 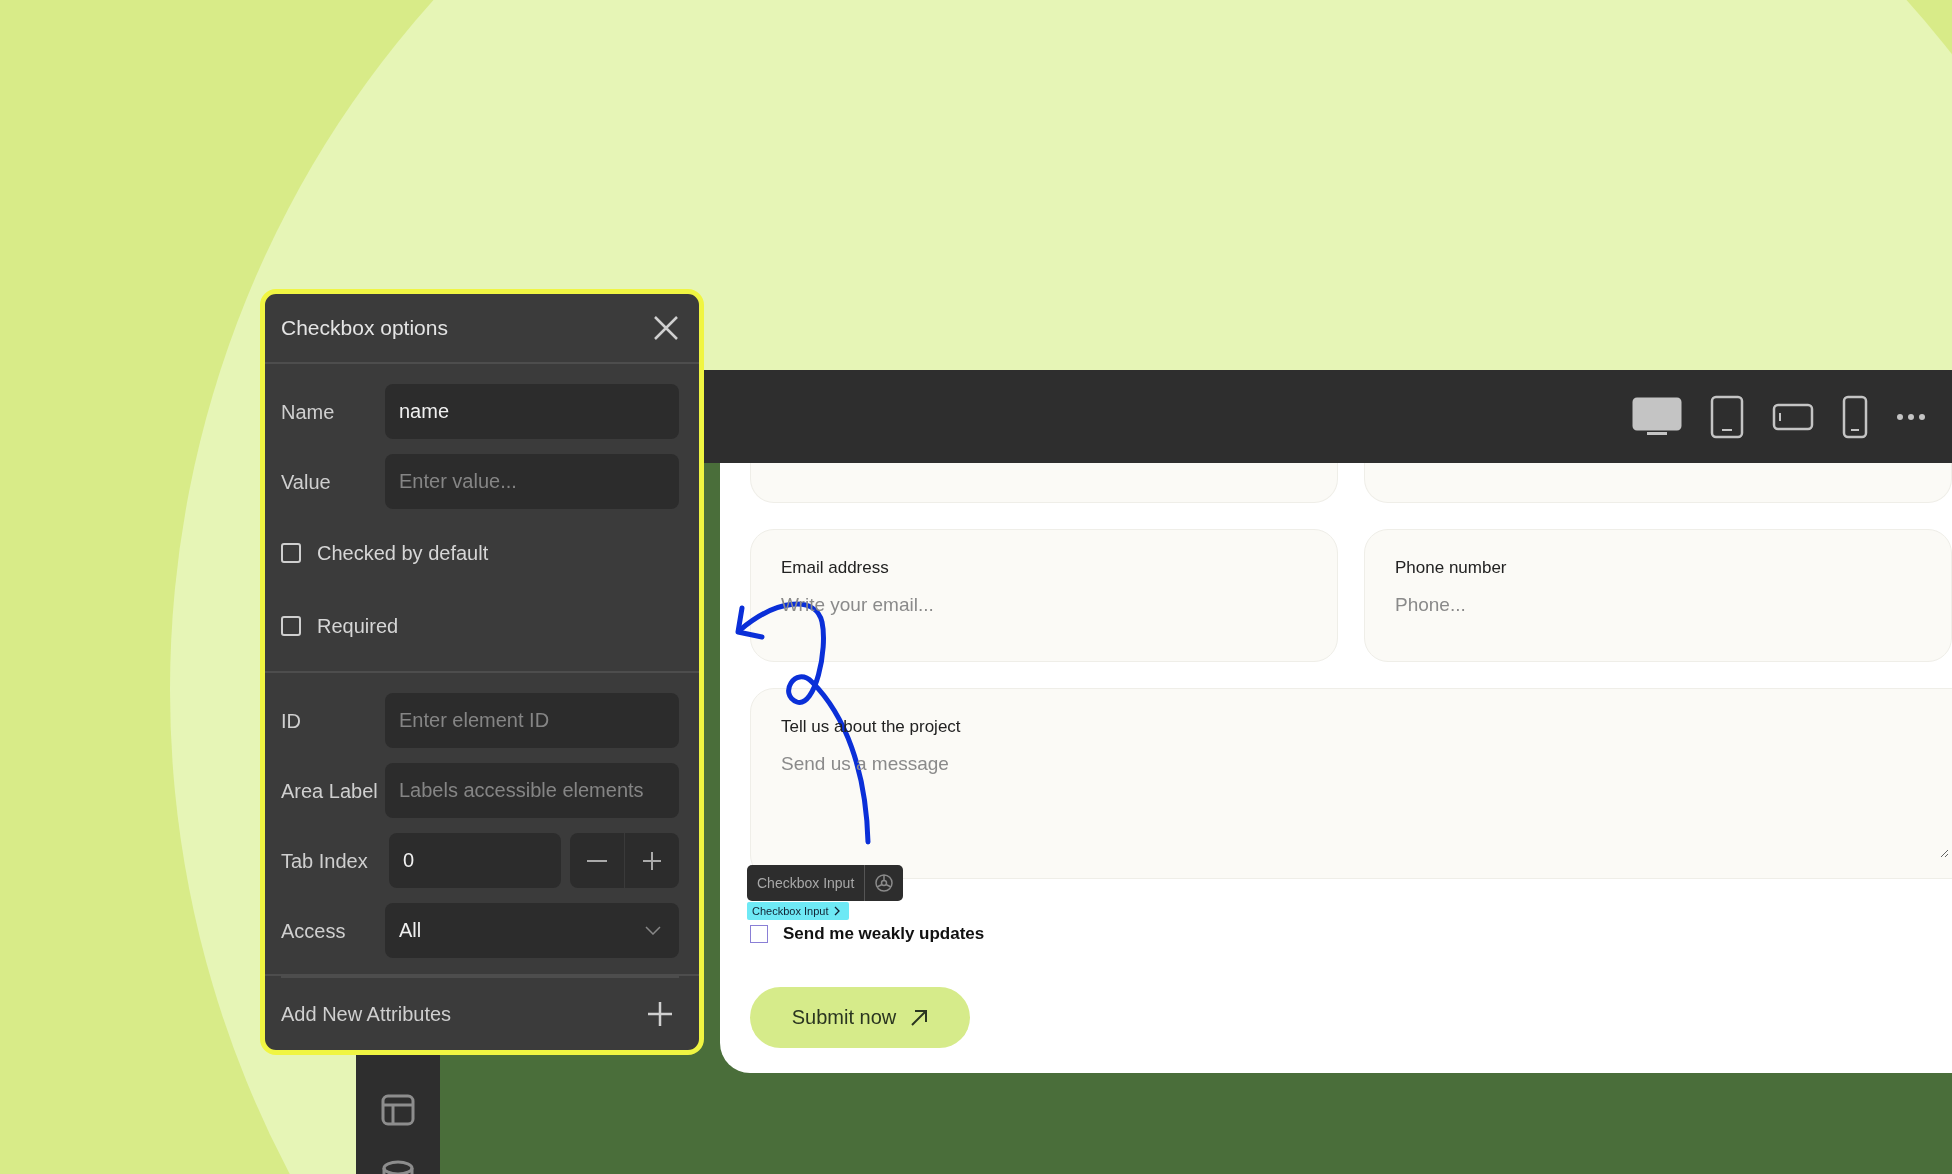 I want to click on field-label: ID, so click(x=291, y=720).